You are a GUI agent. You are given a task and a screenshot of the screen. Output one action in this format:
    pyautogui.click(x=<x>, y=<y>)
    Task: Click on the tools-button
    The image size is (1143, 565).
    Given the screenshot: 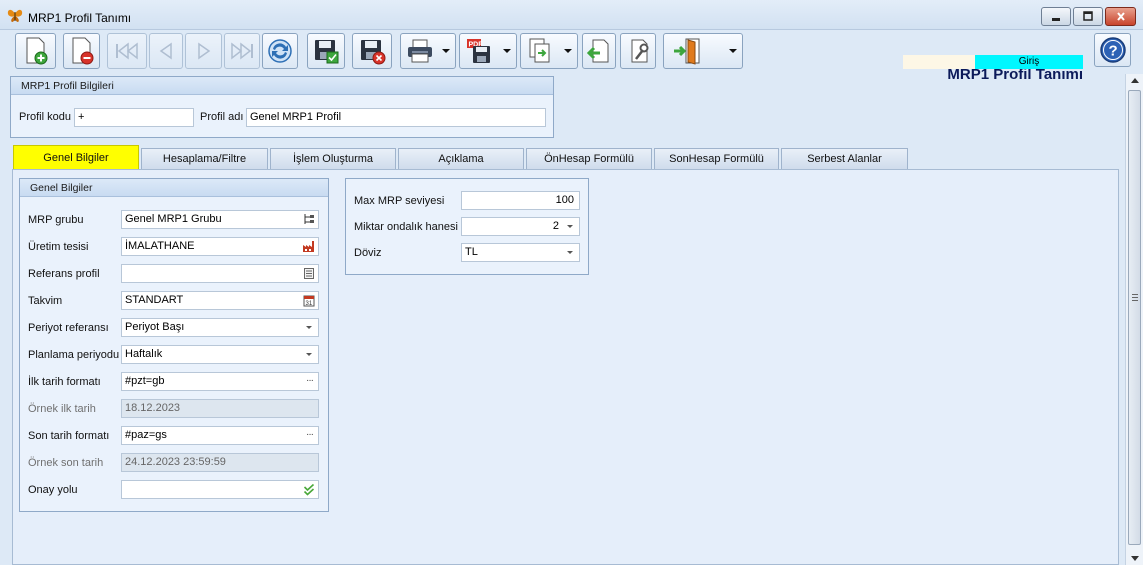 What is the action you would take?
    pyautogui.click(x=638, y=51)
    